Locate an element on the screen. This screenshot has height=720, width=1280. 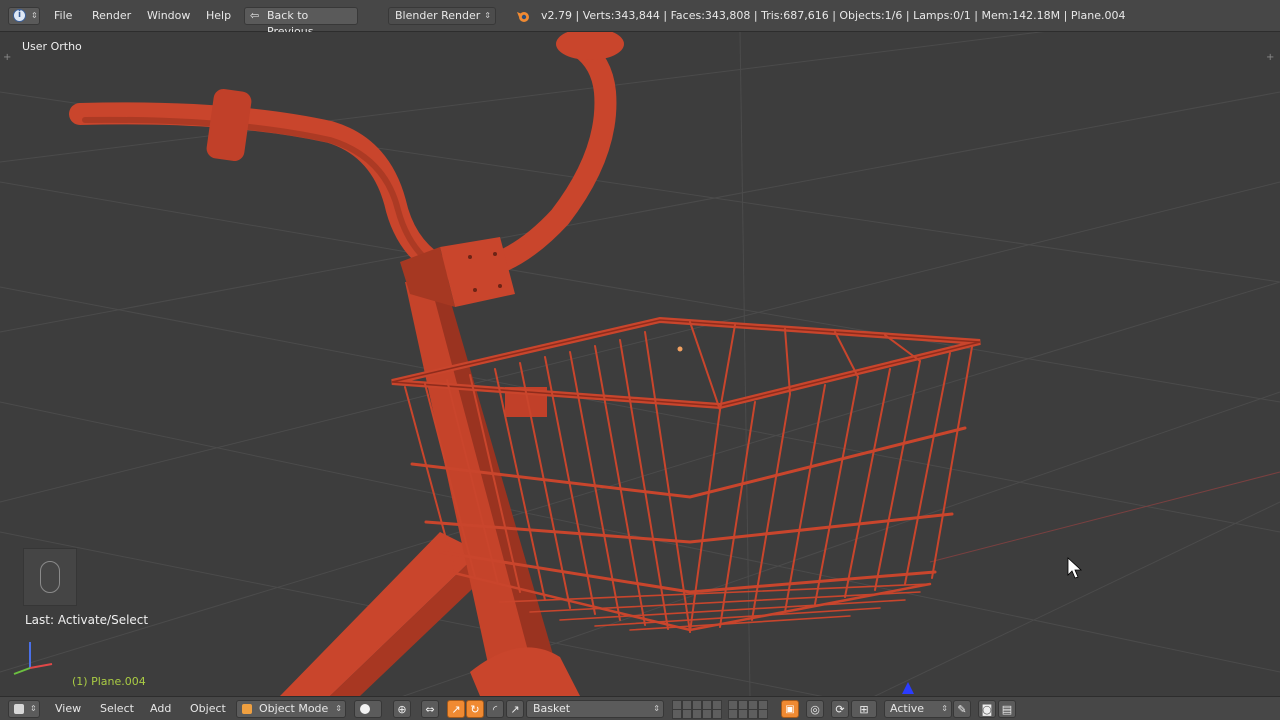
weight-toggle: ✎ is located at coordinates (962, 709).